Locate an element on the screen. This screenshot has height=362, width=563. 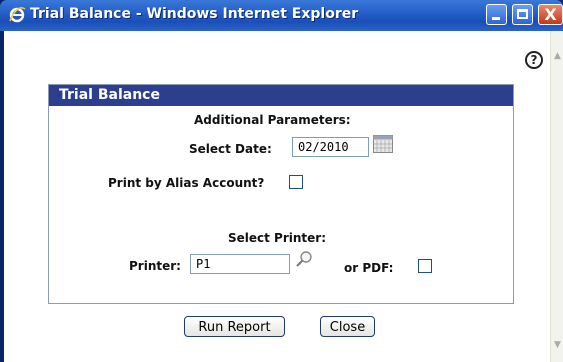
pdf-checkbox is located at coordinates (425, 266).